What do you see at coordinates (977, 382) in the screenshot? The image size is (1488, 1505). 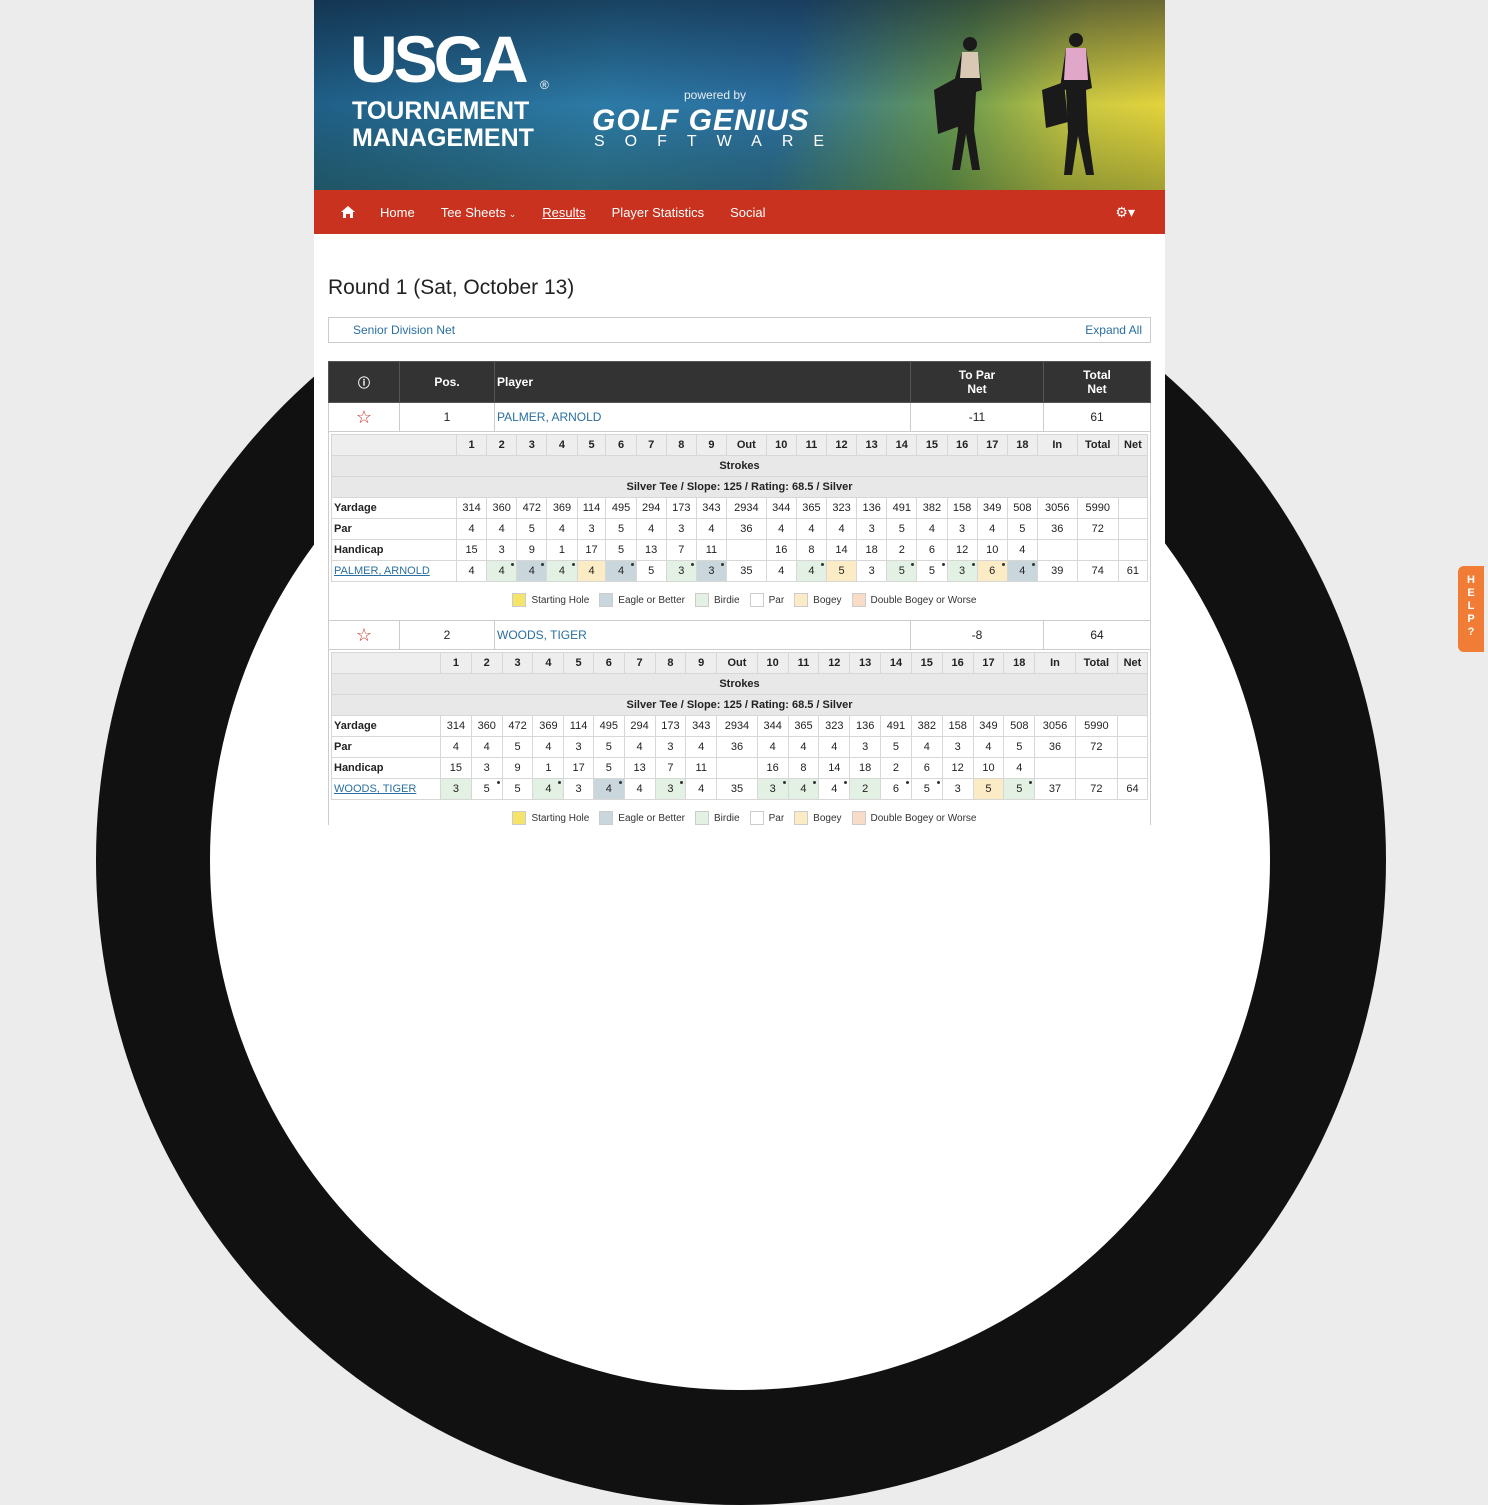 I see `to-par-header: To Par Net` at bounding box center [977, 382].